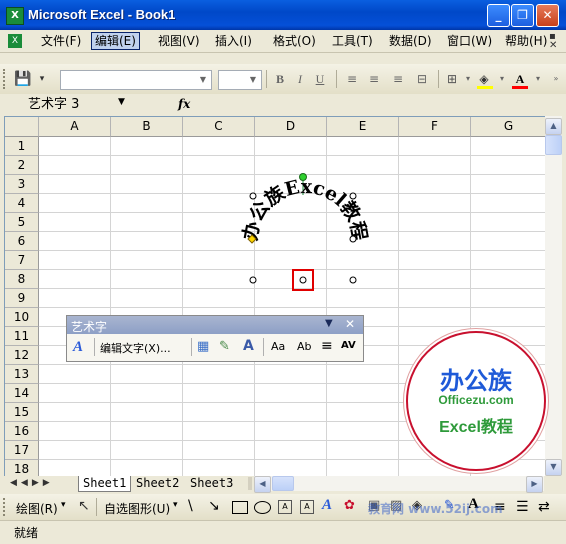  Describe the element at coordinates (190, 506) in the screenshot. I see `line-icon: \` at that location.